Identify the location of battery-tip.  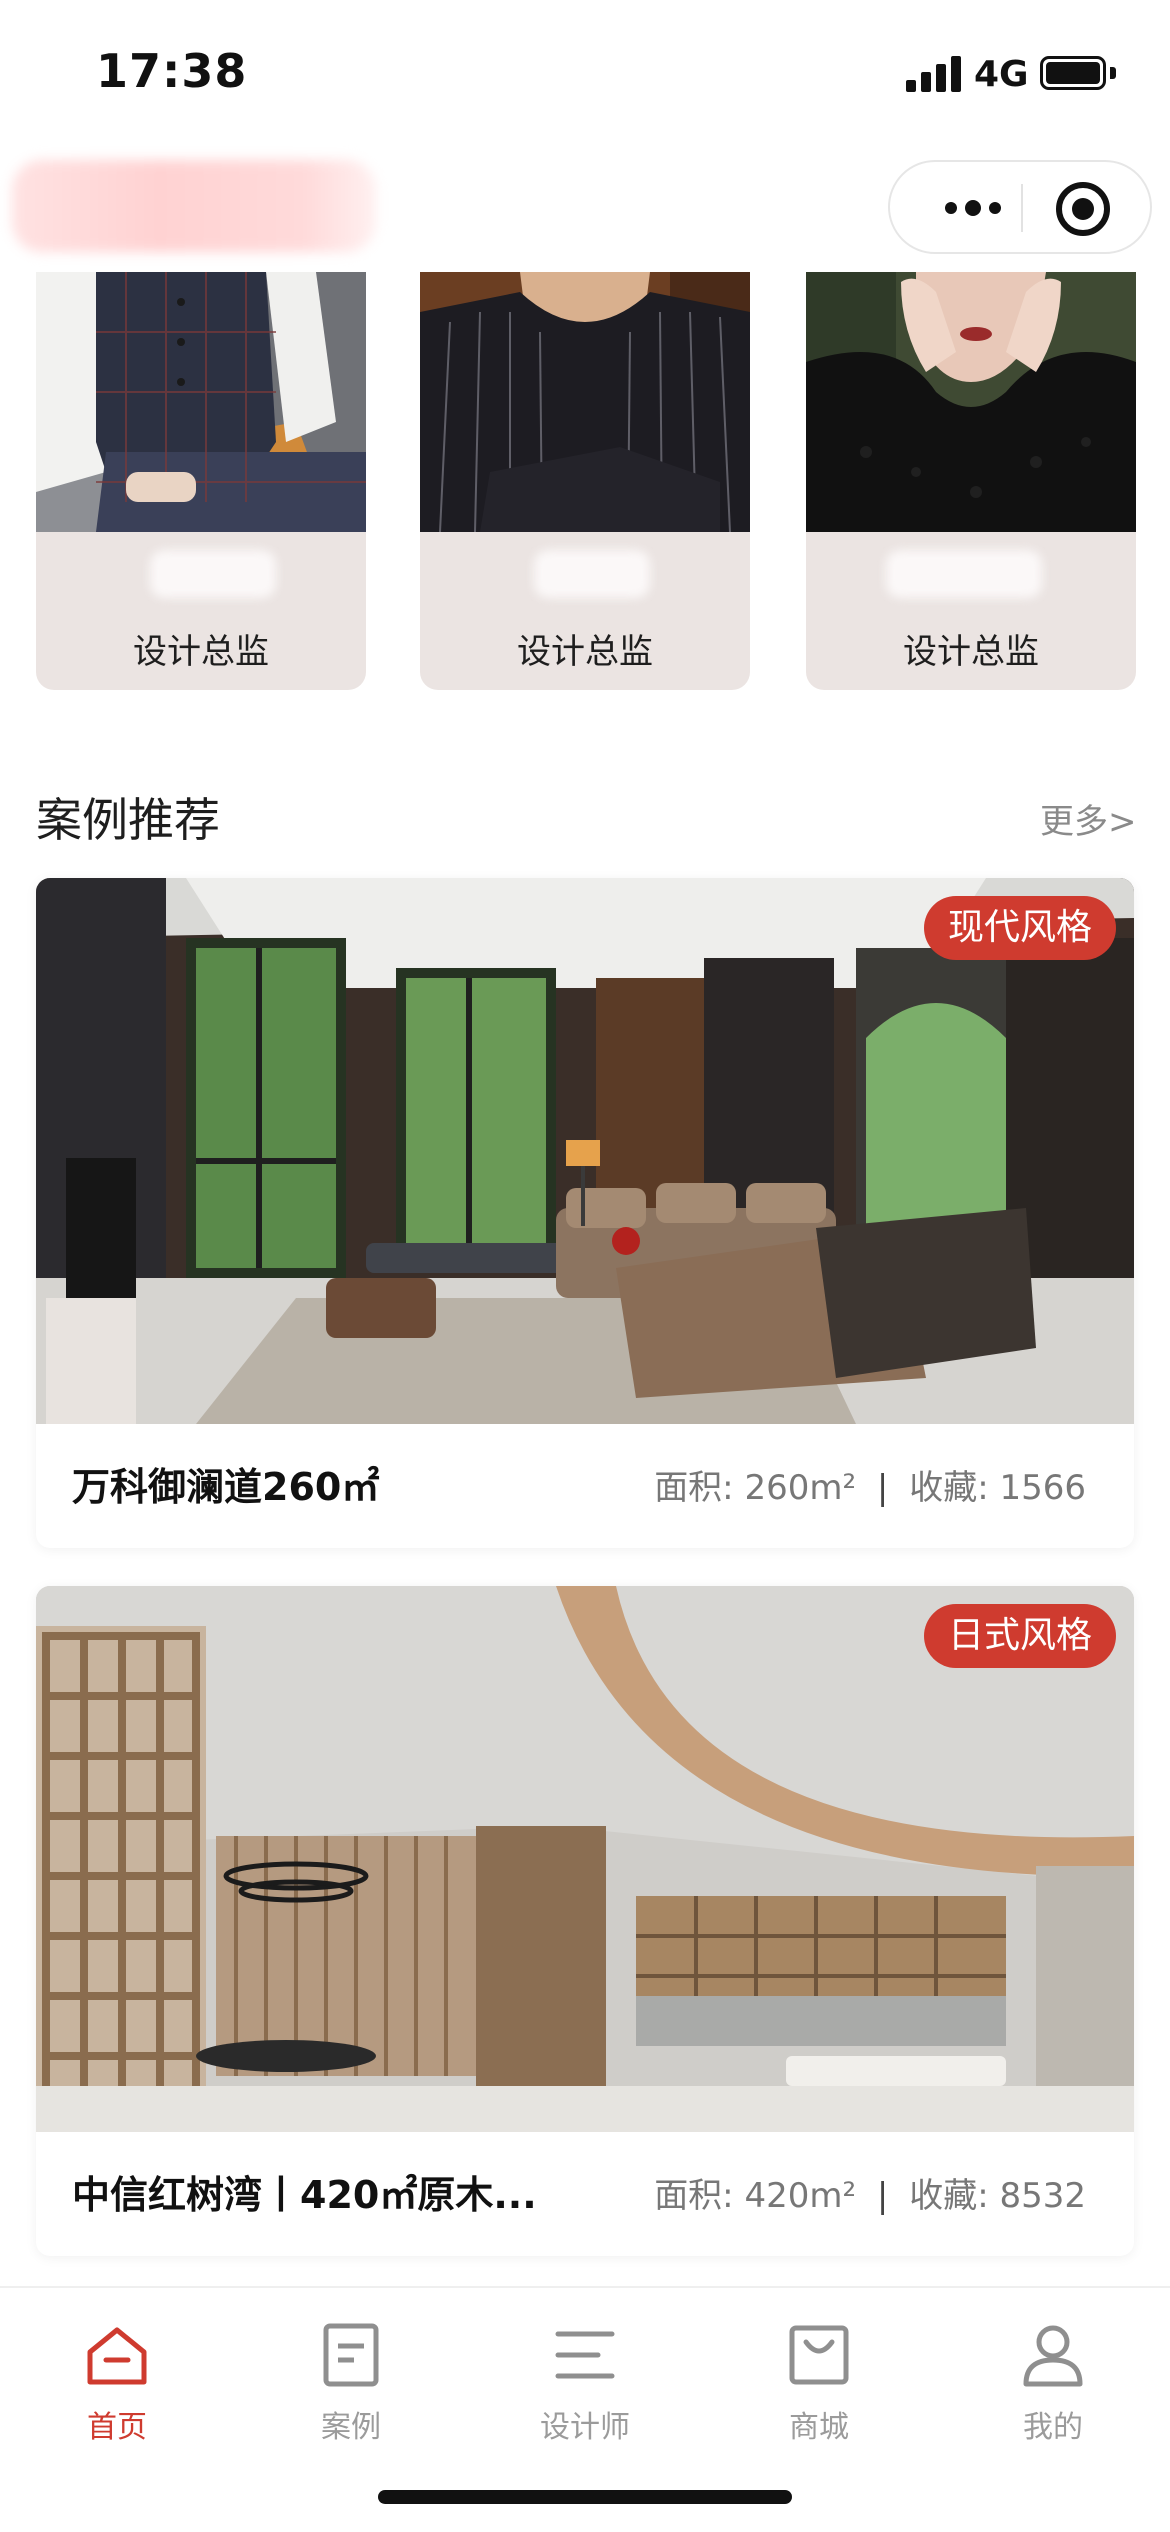
(1113, 73).